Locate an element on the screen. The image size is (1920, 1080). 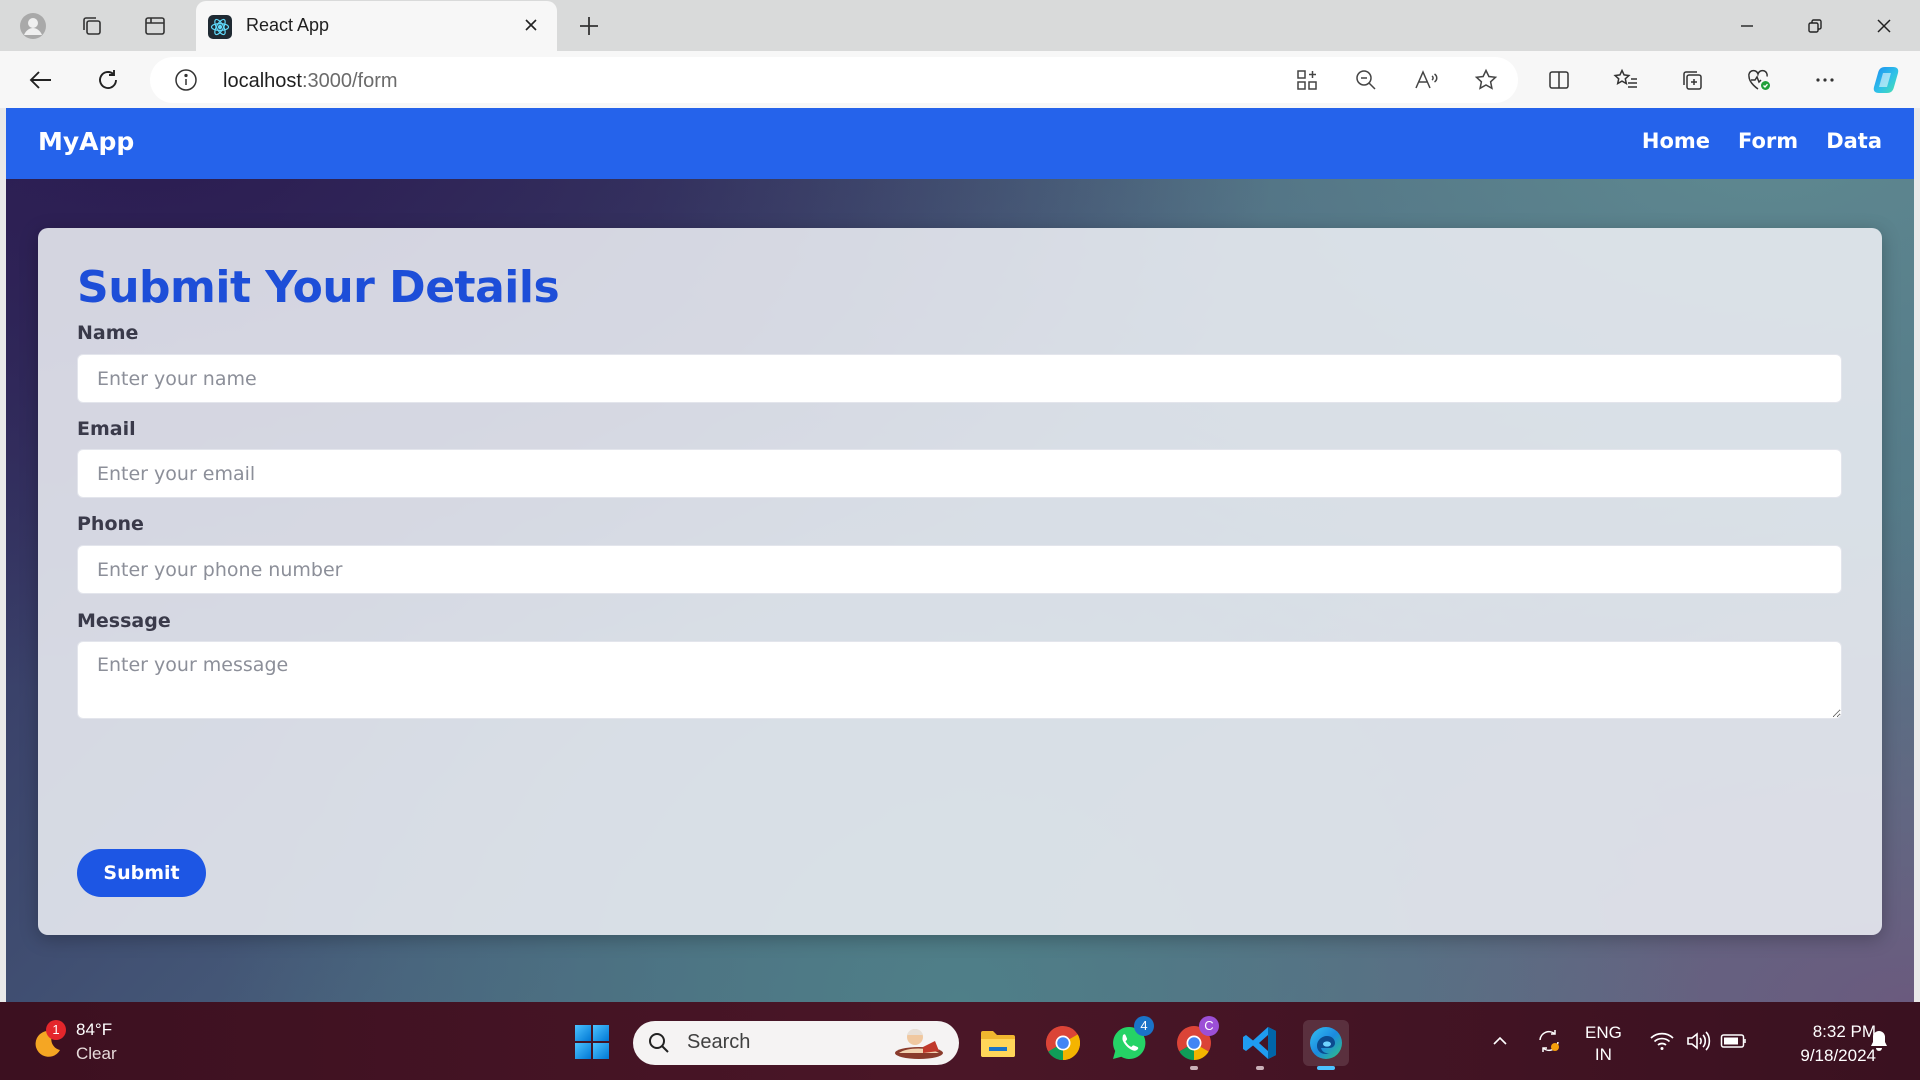
name-label: Name is located at coordinates (108, 333).